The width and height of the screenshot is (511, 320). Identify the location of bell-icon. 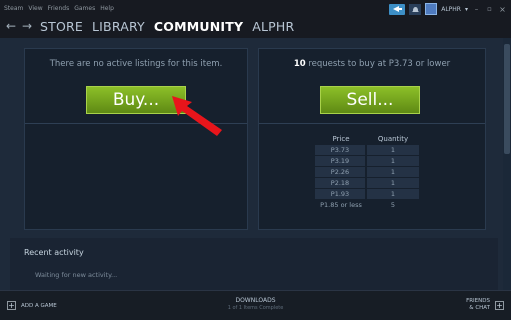
(415, 9).